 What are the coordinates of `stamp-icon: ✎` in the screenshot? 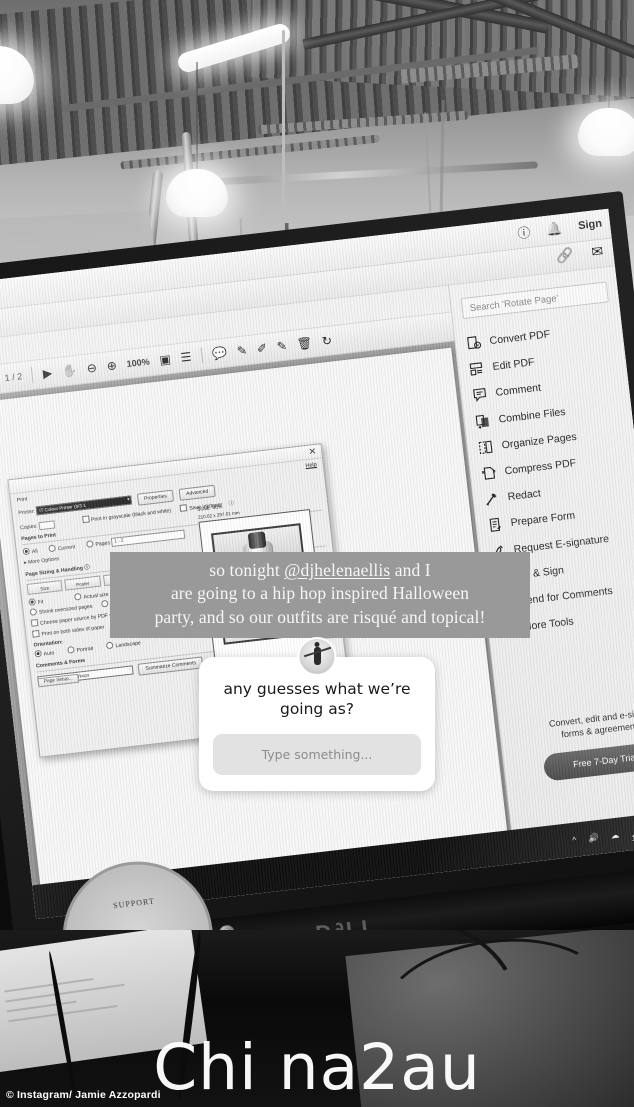 It's located at (282, 346).